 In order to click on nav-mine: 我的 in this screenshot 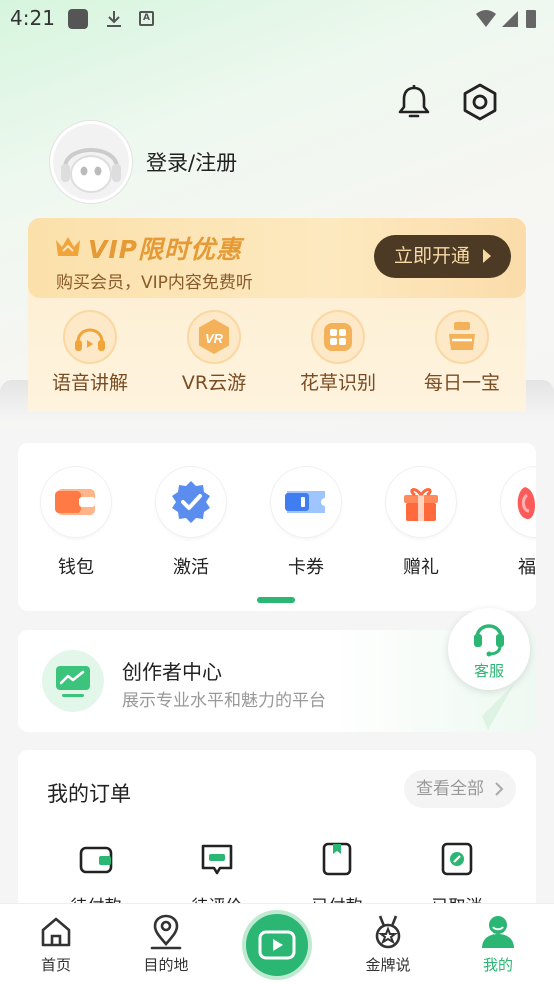, I will do `click(498, 944)`.